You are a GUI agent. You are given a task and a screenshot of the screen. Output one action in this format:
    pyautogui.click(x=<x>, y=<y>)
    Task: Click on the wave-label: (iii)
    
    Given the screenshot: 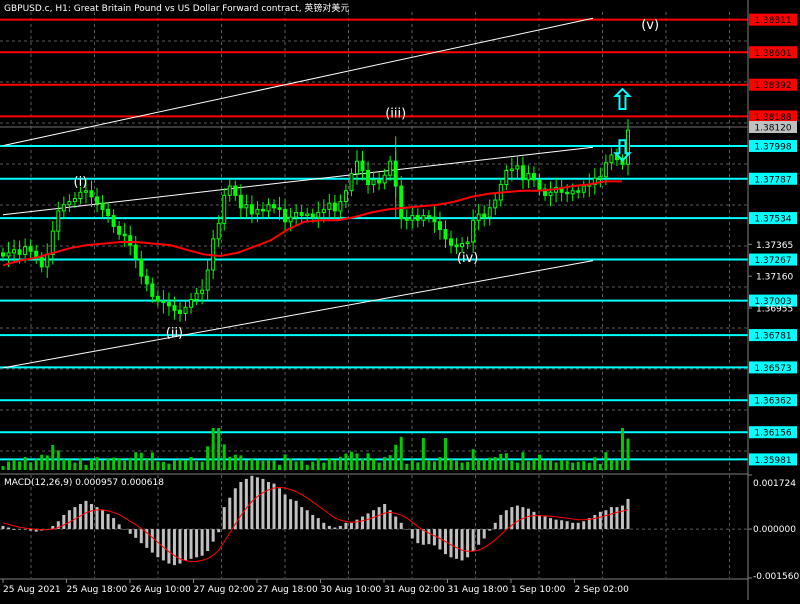 What is the action you would take?
    pyautogui.click(x=395, y=114)
    